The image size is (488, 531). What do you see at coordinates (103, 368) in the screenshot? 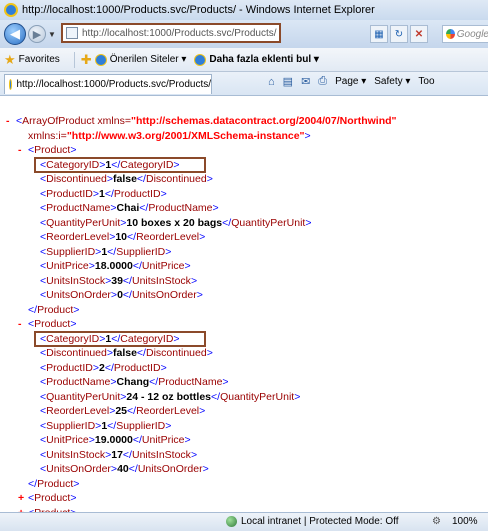
I see `xml-field-ProductID: <ProductID>2</ProductID>` at bounding box center [103, 368].